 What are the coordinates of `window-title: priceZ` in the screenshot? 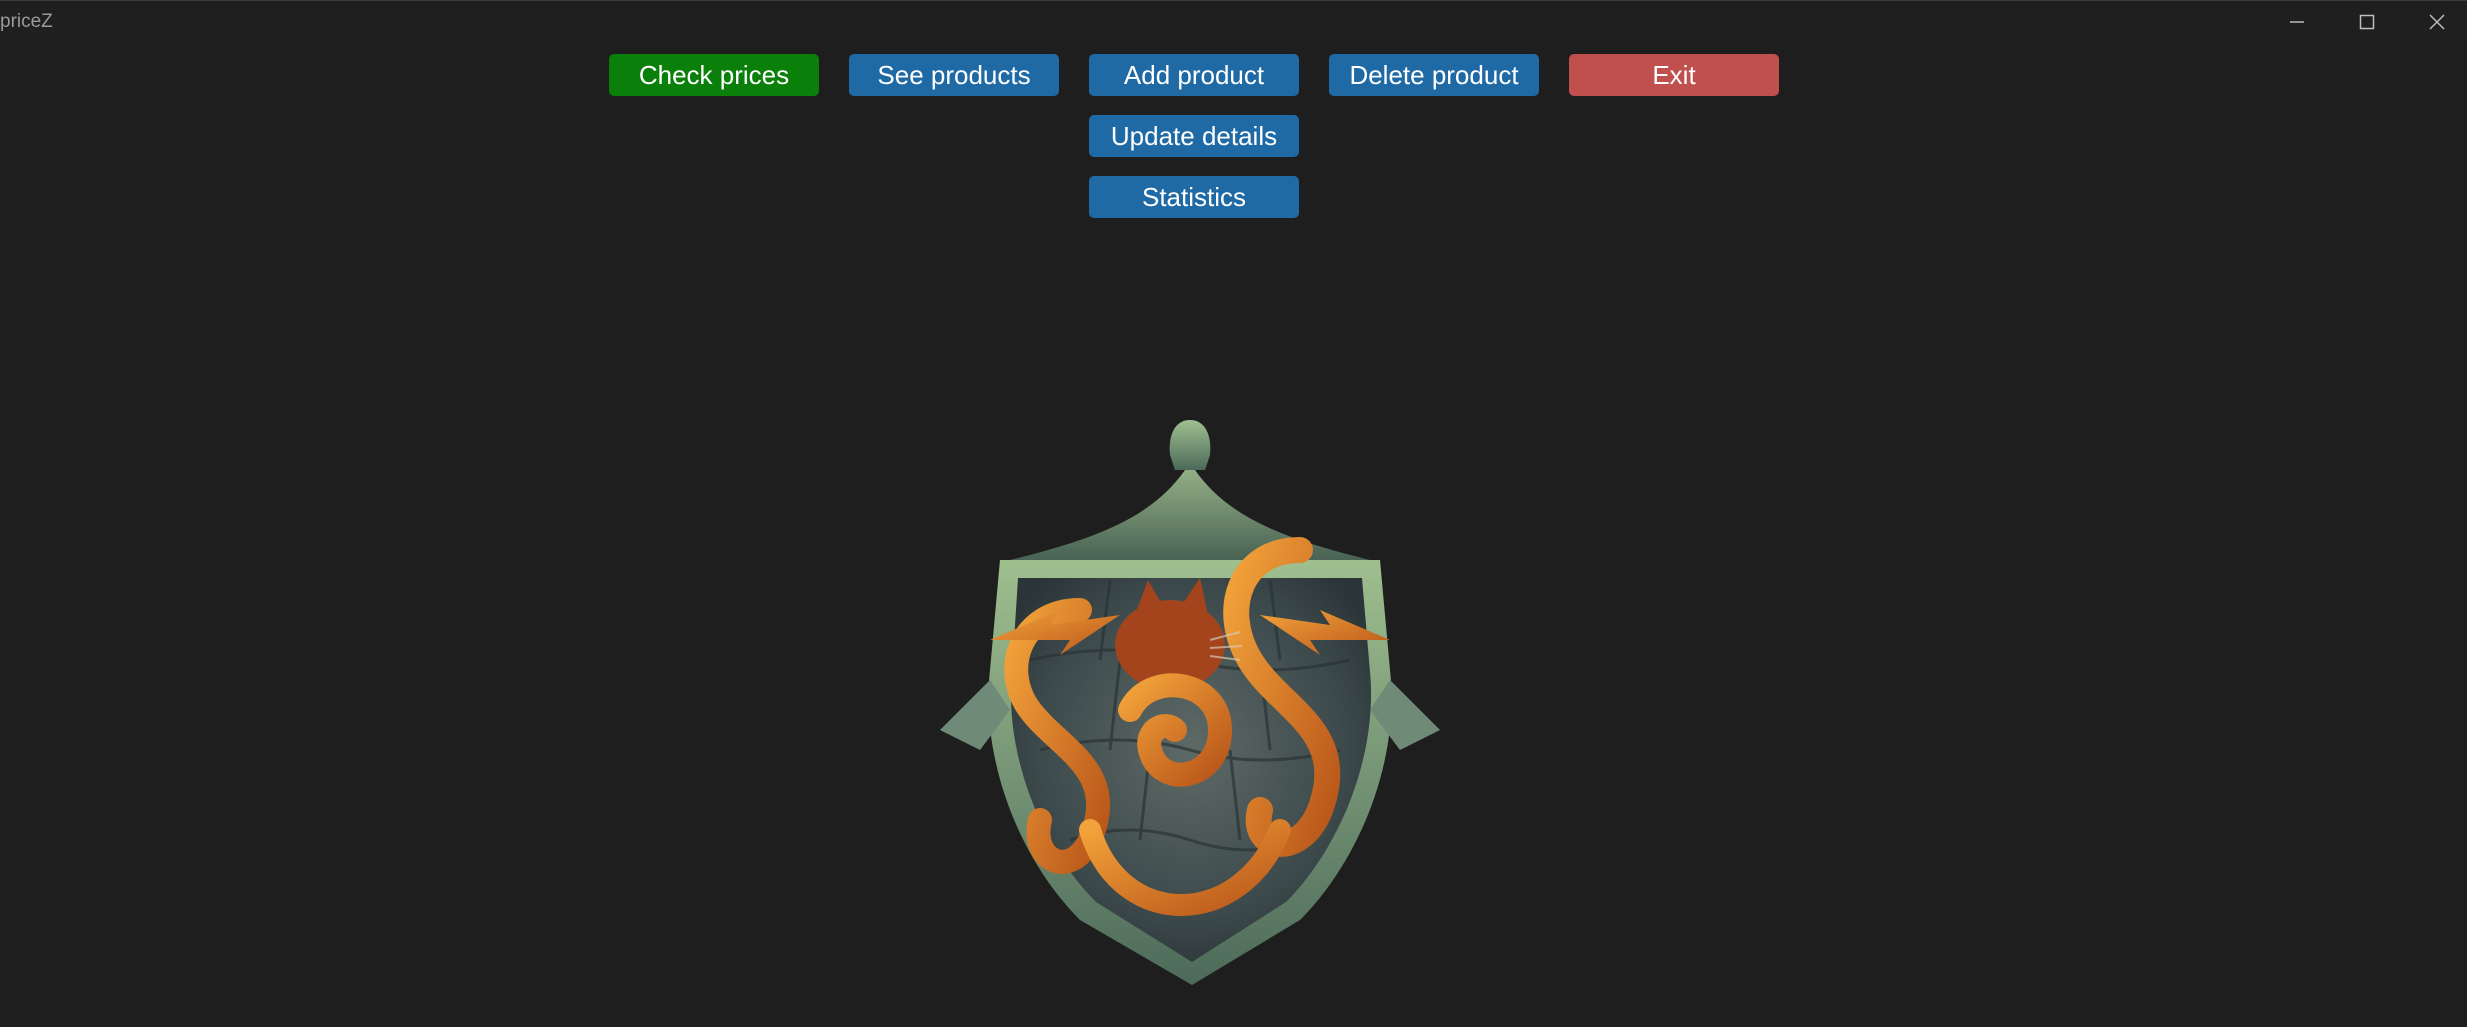 It's located at (26, 21).